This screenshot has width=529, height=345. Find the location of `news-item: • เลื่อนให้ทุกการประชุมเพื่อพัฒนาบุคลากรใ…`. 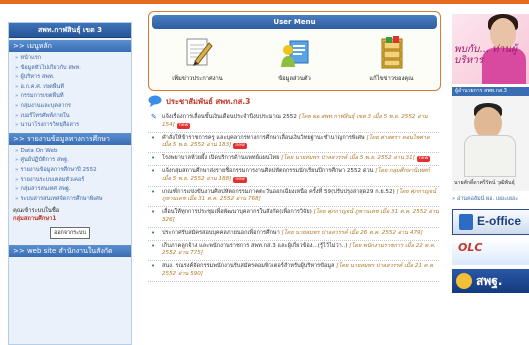

news-item: • เลื่อนให้ทุกการประชุมเพื่อพัฒนาบุคลากรใ… is located at coordinates (293, 217).